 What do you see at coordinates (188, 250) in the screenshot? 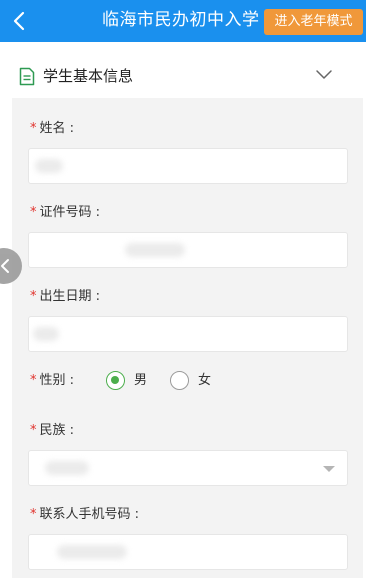
I see `id-number-field` at bounding box center [188, 250].